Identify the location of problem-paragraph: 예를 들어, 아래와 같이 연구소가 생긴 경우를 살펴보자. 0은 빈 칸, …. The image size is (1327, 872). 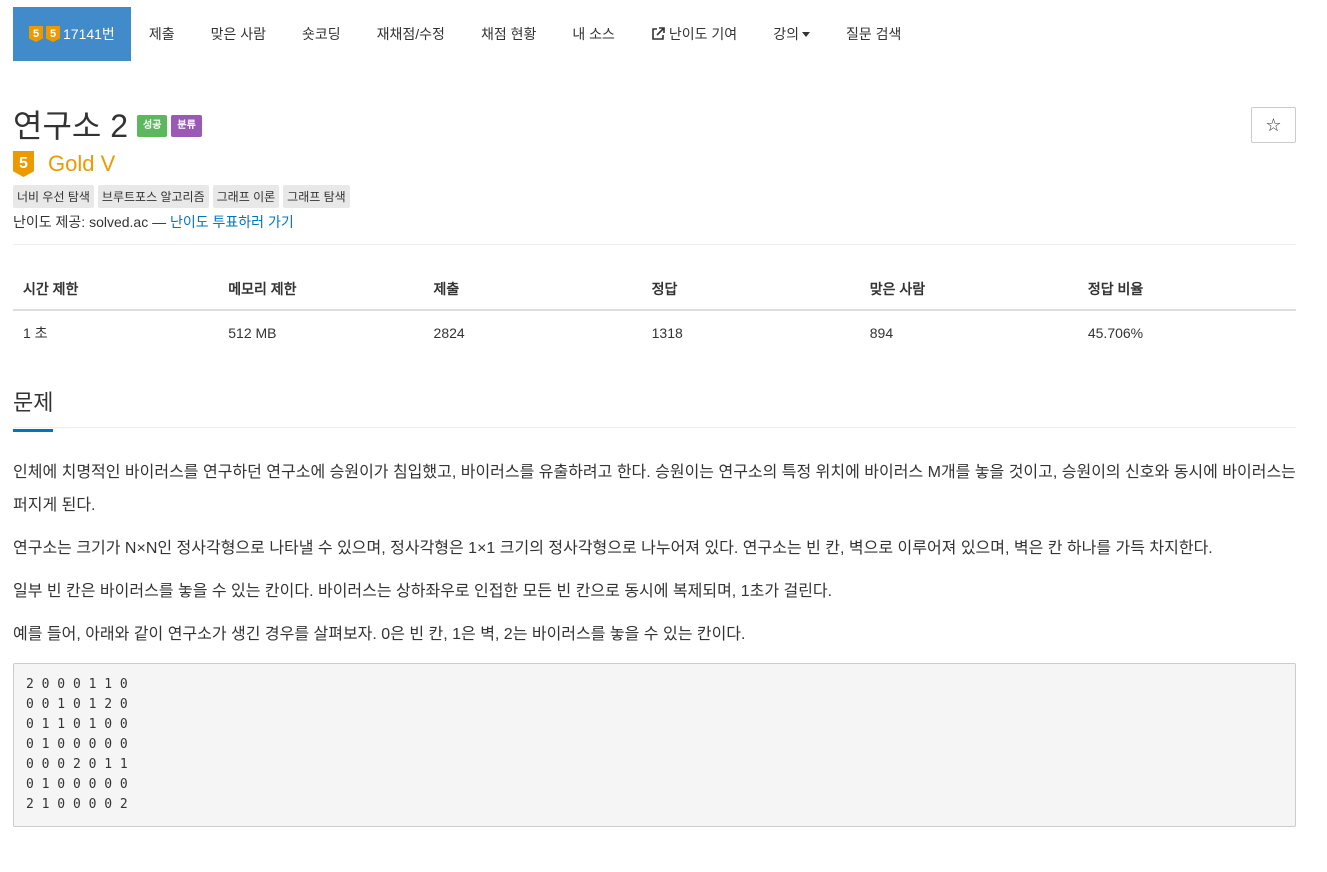
(379, 634).